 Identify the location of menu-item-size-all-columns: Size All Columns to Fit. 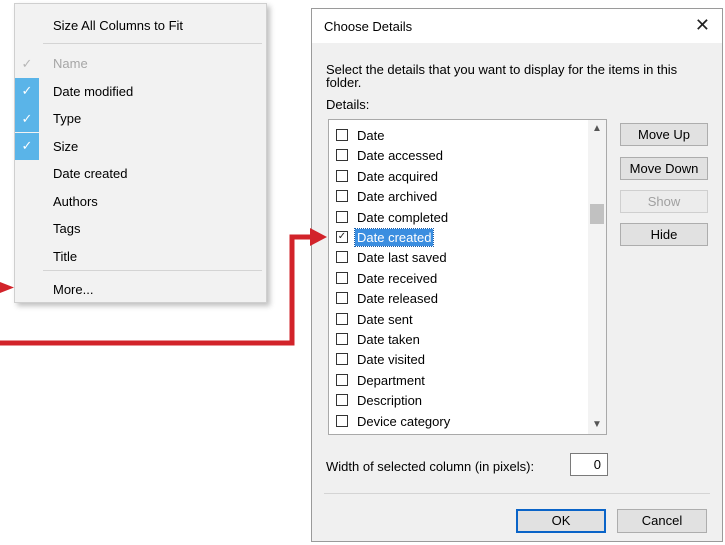
(140, 25).